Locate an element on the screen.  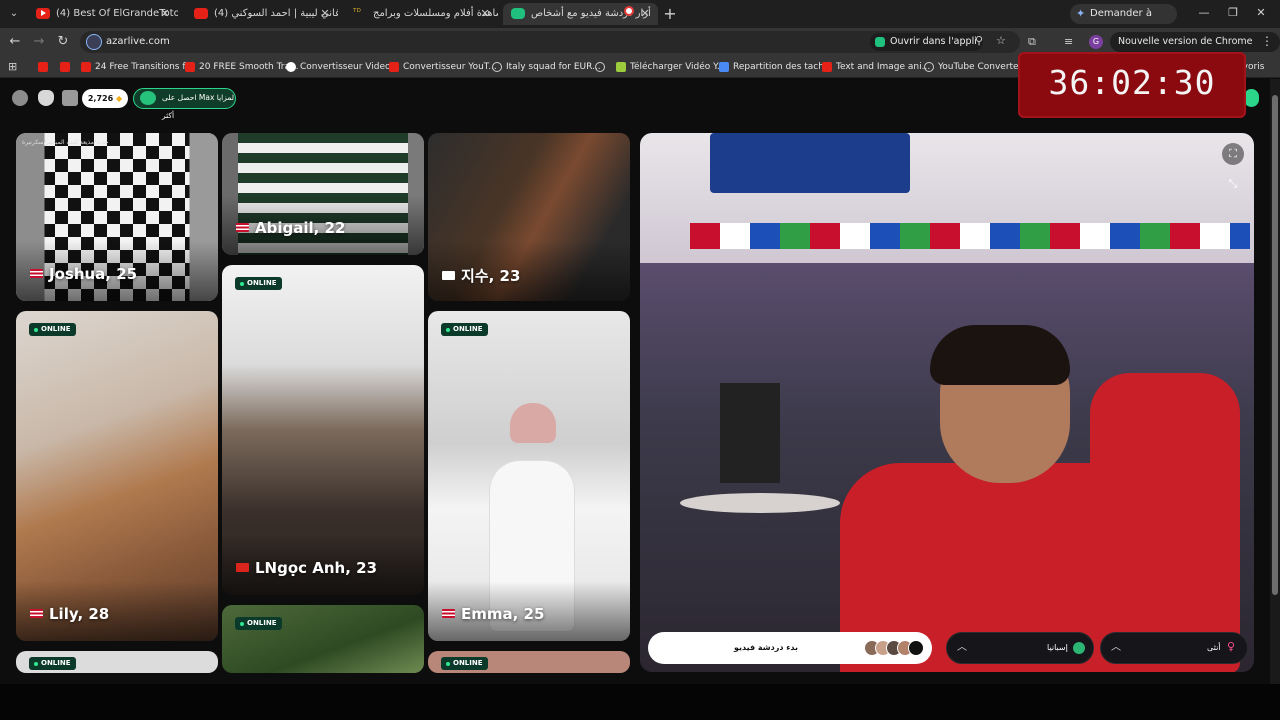
profile-avatar: G is located at coordinates (1096, 42).